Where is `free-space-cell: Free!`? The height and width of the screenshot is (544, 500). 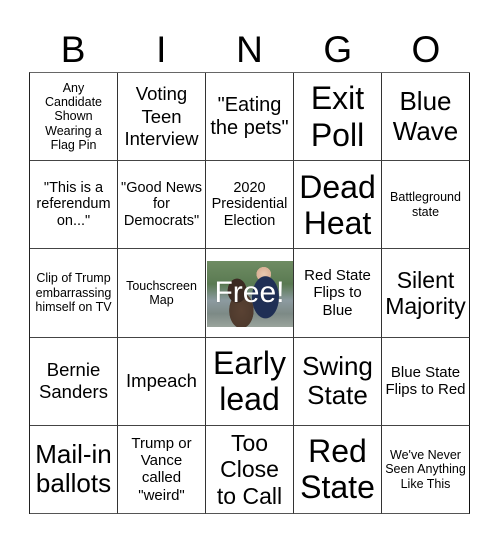
free-space-cell: Free! is located at coordinates (250, 293).